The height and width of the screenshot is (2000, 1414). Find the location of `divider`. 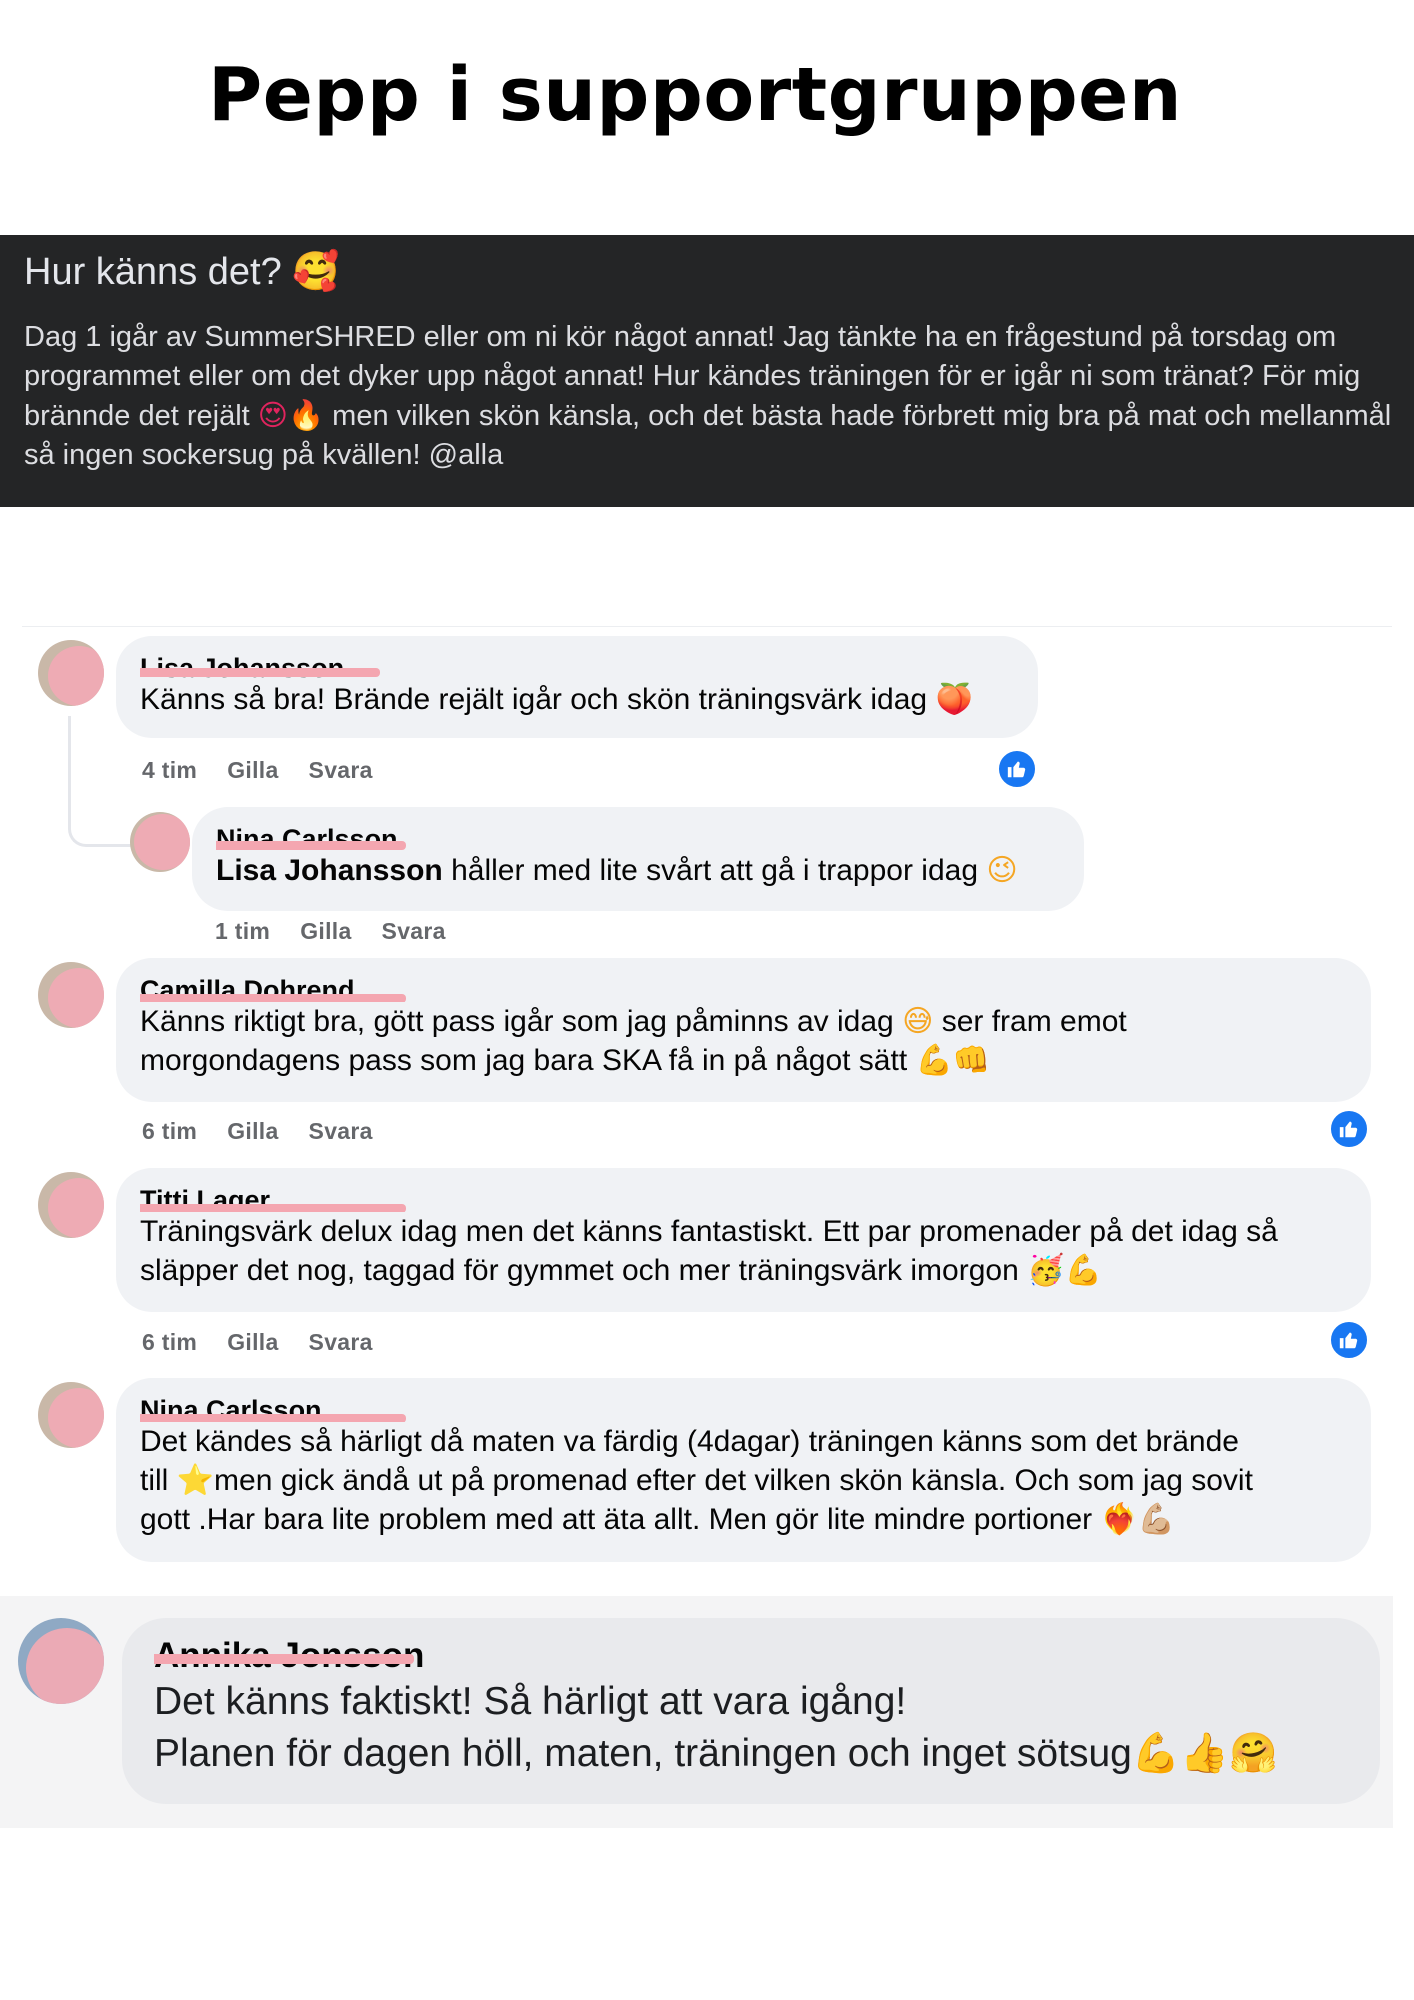

divider is located at coordinates (707, 626).